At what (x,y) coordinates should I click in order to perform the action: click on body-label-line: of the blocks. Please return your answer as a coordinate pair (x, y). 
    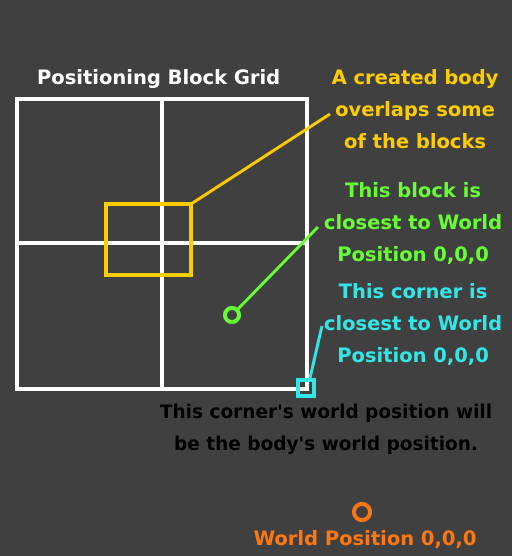
    Looking at the image, I should click on (415, 141).